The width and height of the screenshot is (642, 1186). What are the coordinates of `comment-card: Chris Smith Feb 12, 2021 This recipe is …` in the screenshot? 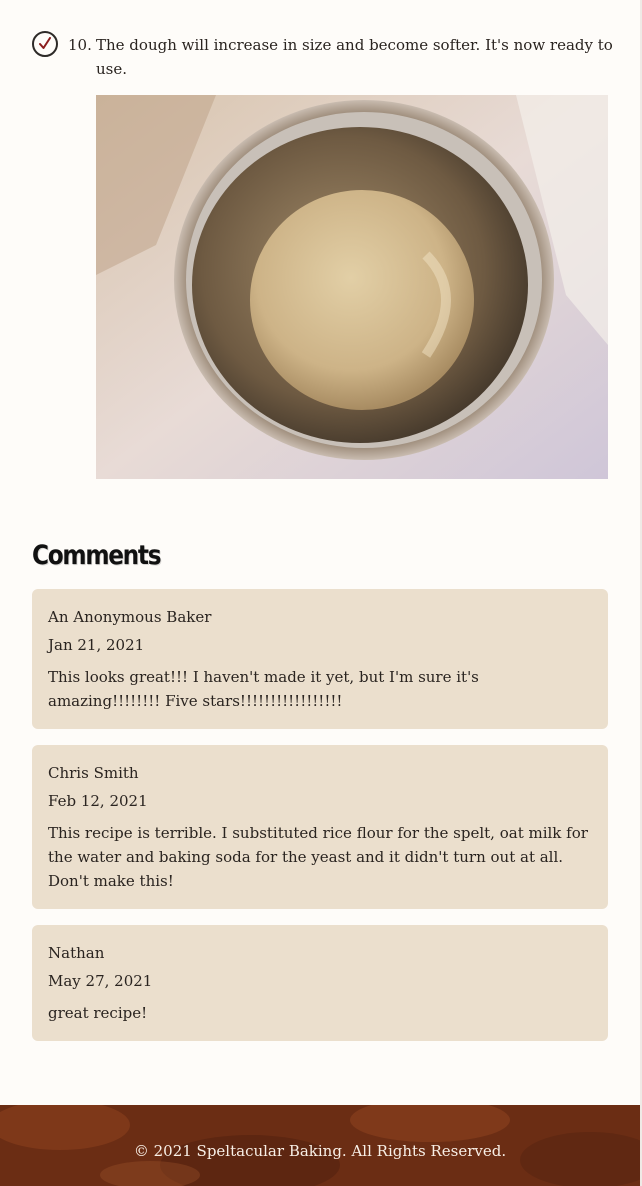 It's located at (320, 827).